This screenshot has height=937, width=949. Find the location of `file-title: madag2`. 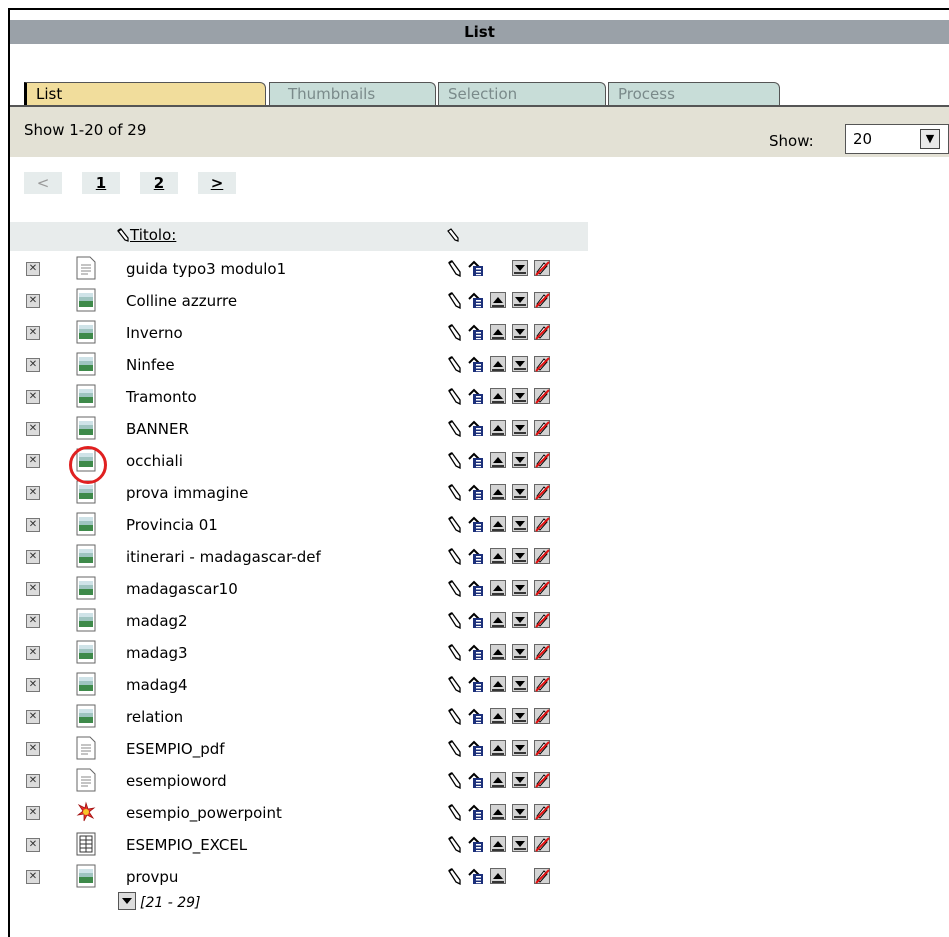

file-title: madag2 is located at coordinates (157, 621).